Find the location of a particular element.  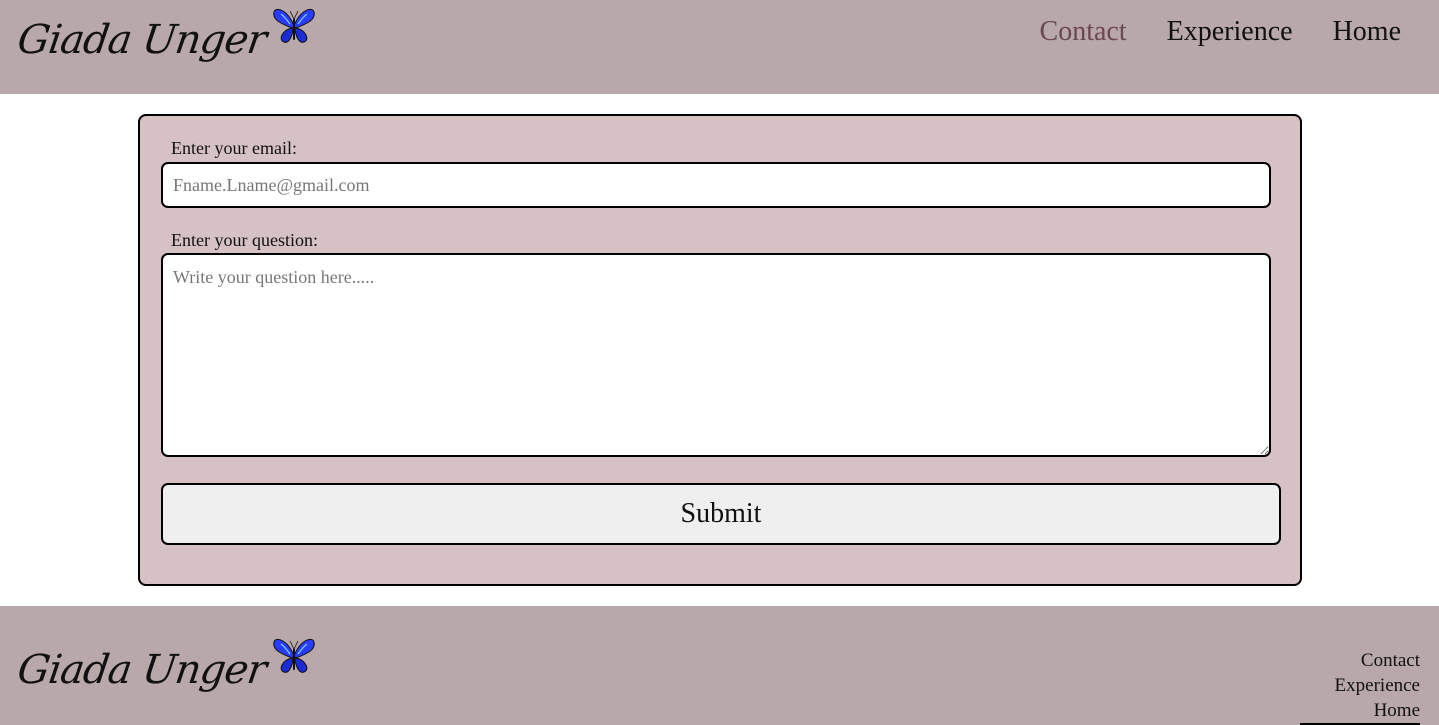

email-label: Enter your email: is located at coordinates (234, 148).